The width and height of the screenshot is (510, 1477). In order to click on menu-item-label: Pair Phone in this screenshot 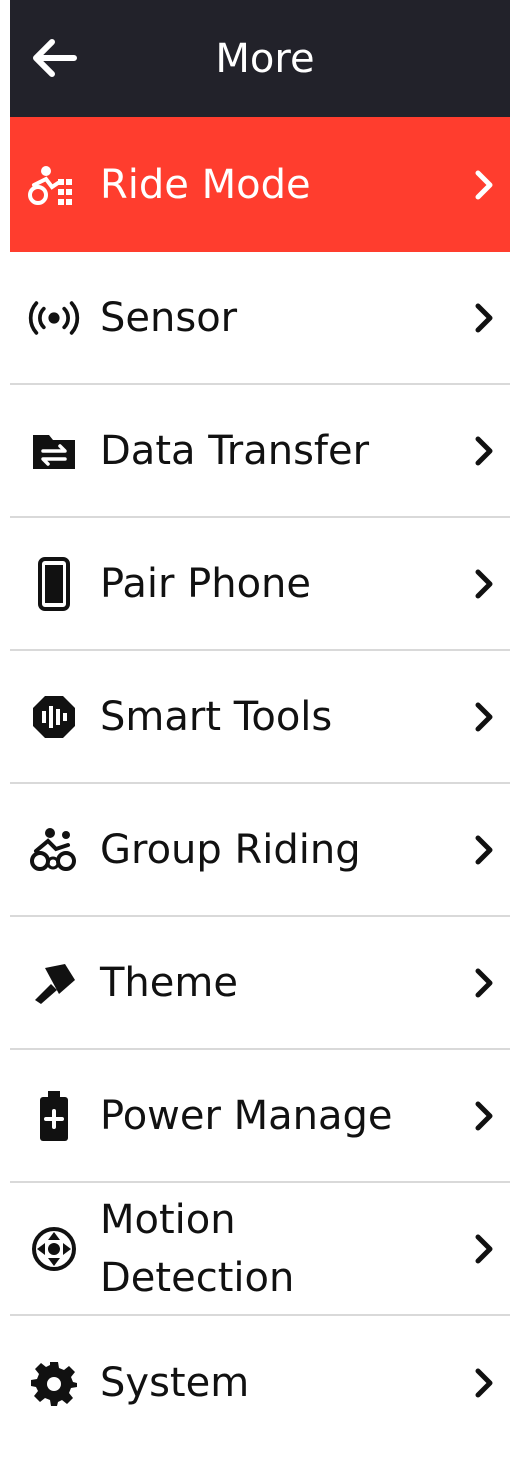, I will do `click(206, 583)`.